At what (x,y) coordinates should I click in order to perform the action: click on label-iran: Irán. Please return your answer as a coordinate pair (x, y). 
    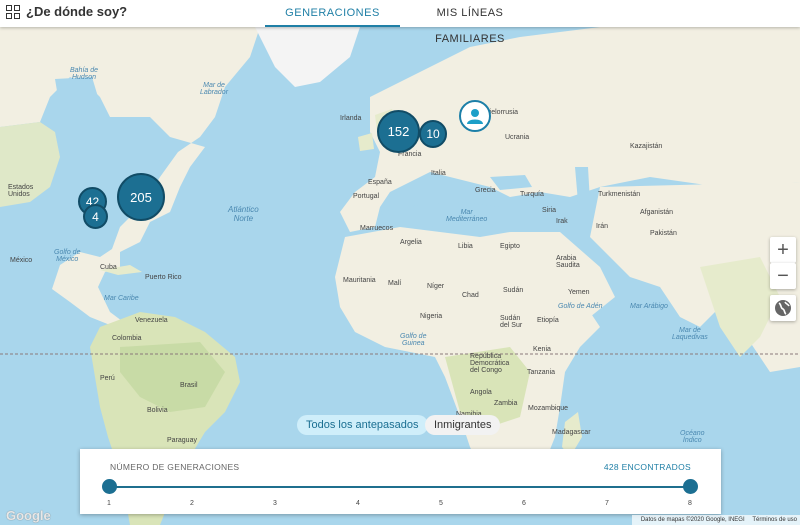
    Looking at the image, I should click on (602, 226).